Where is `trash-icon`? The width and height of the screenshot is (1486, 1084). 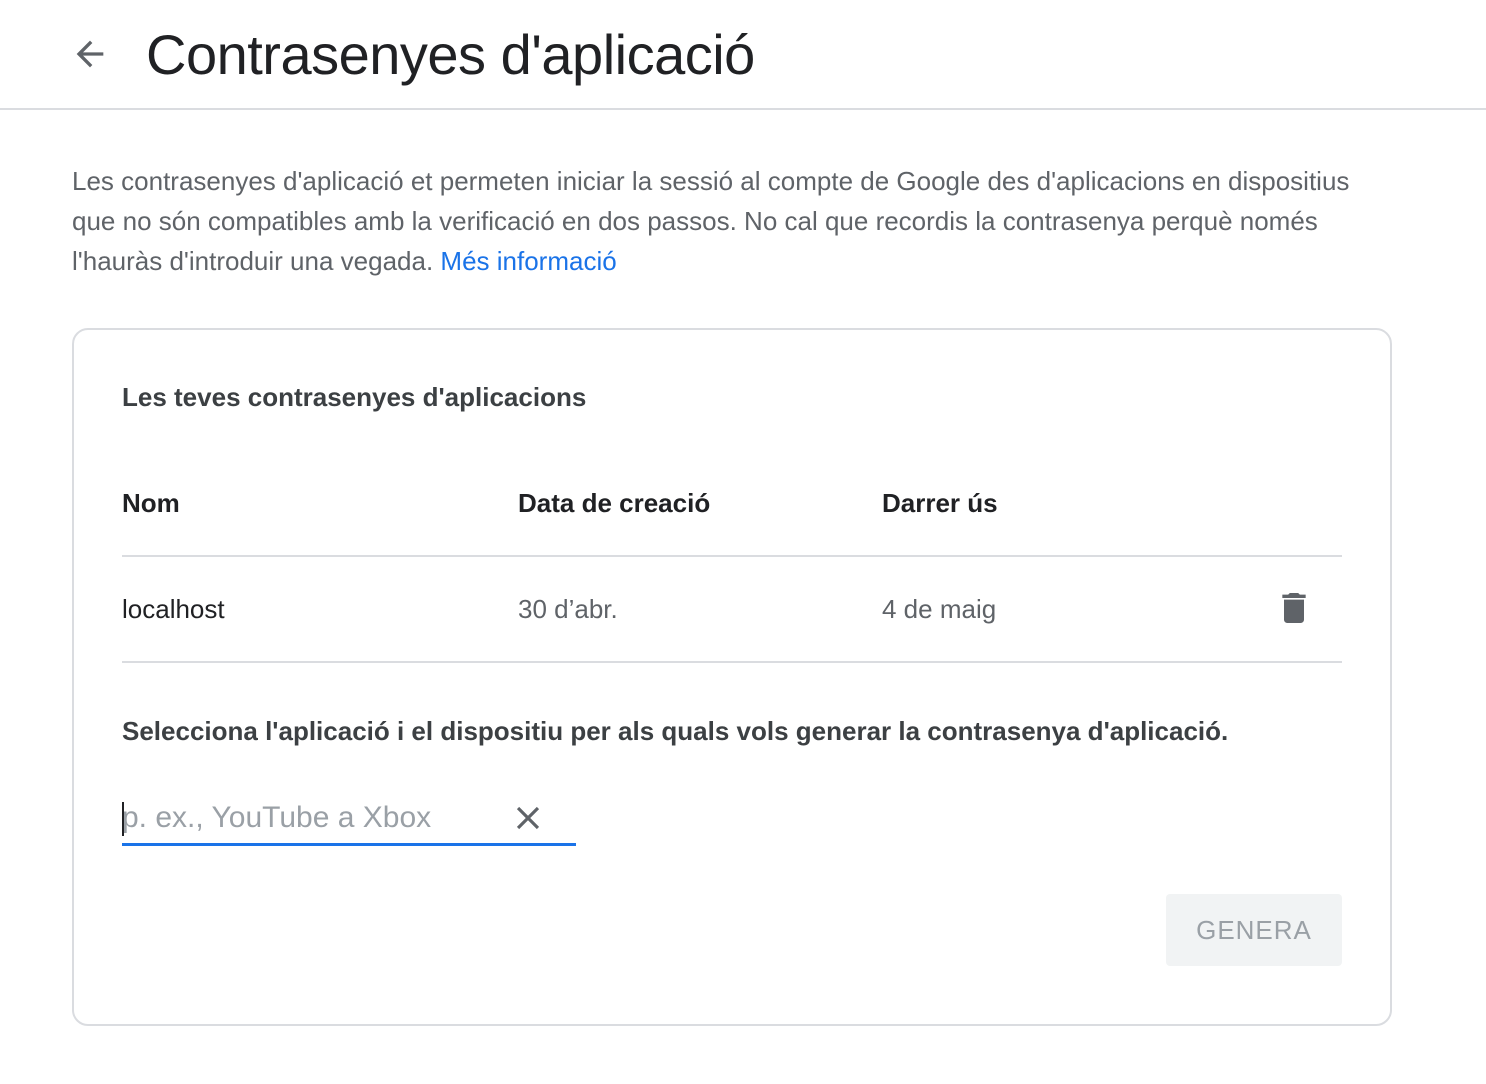
trash-icon is located at coordinates (1294, 610).